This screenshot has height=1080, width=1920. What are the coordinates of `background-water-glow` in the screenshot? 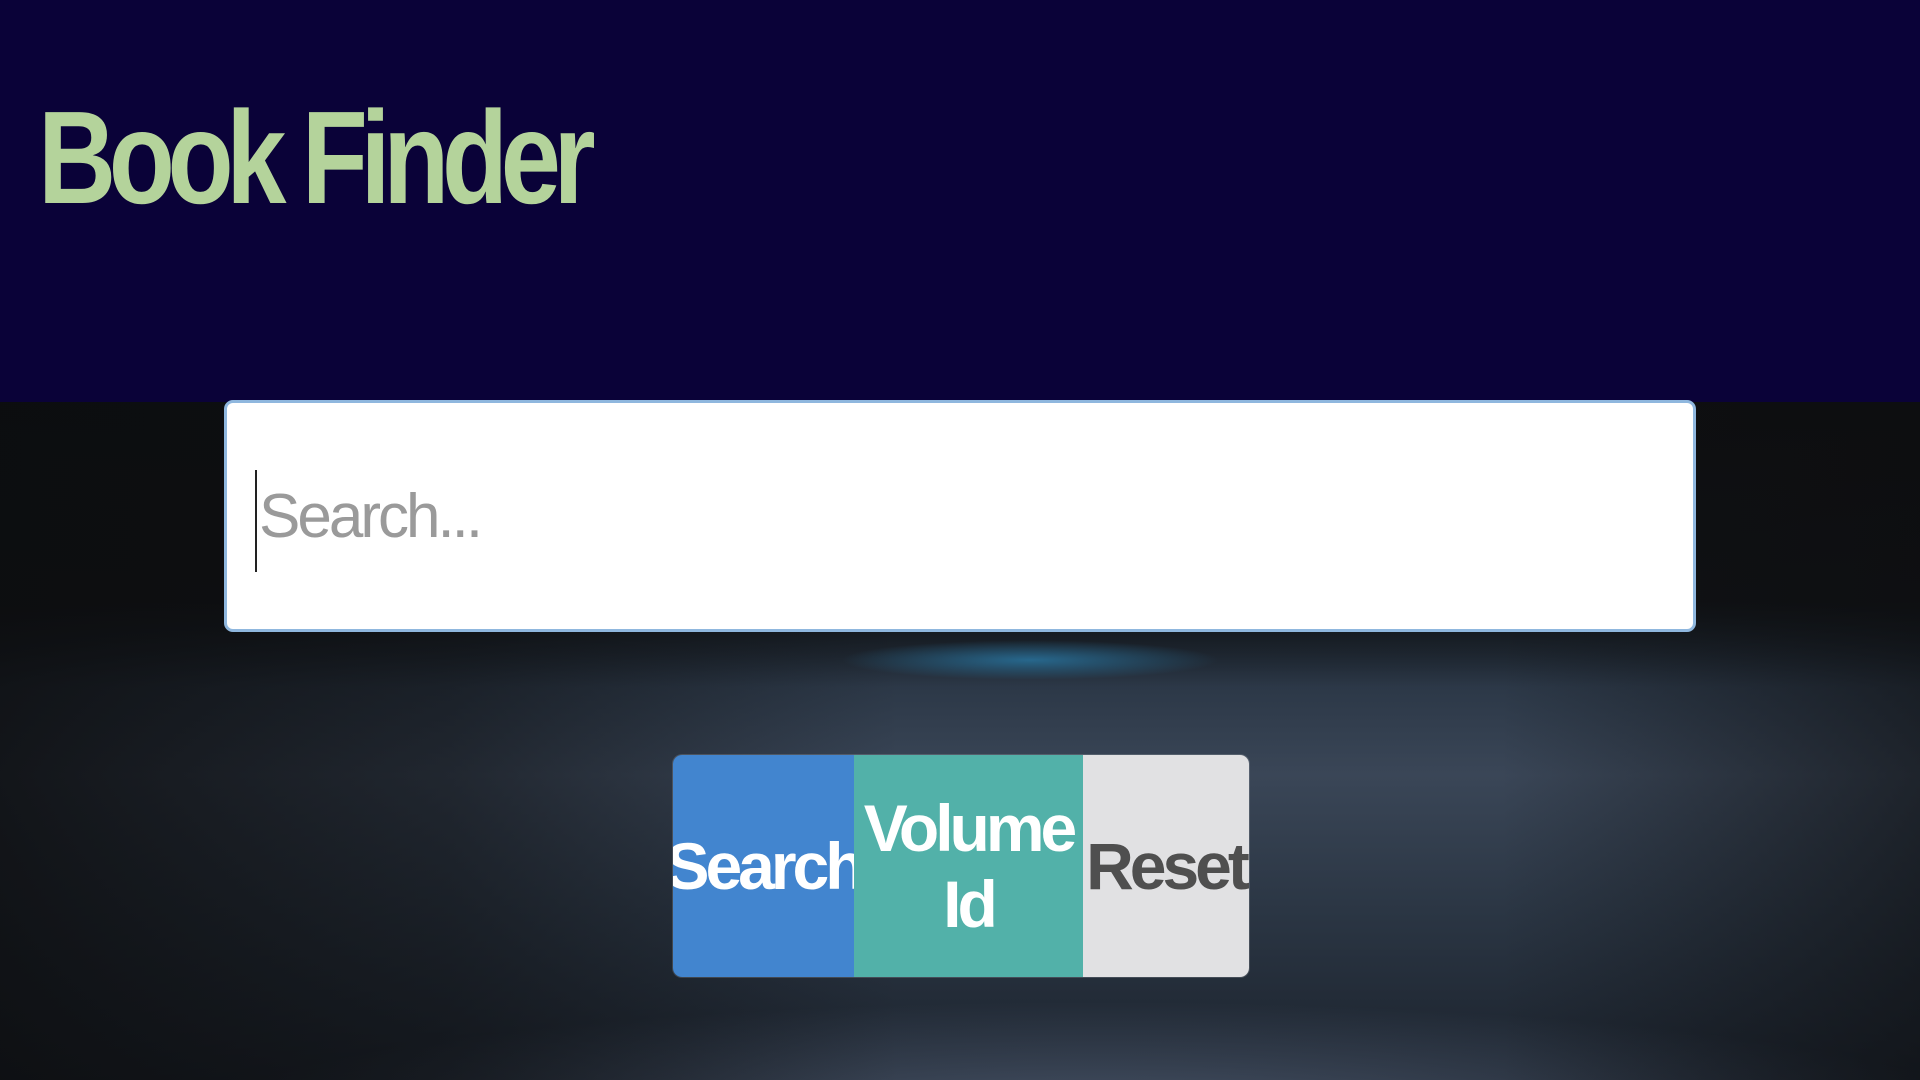 It's located at (1030, 660).